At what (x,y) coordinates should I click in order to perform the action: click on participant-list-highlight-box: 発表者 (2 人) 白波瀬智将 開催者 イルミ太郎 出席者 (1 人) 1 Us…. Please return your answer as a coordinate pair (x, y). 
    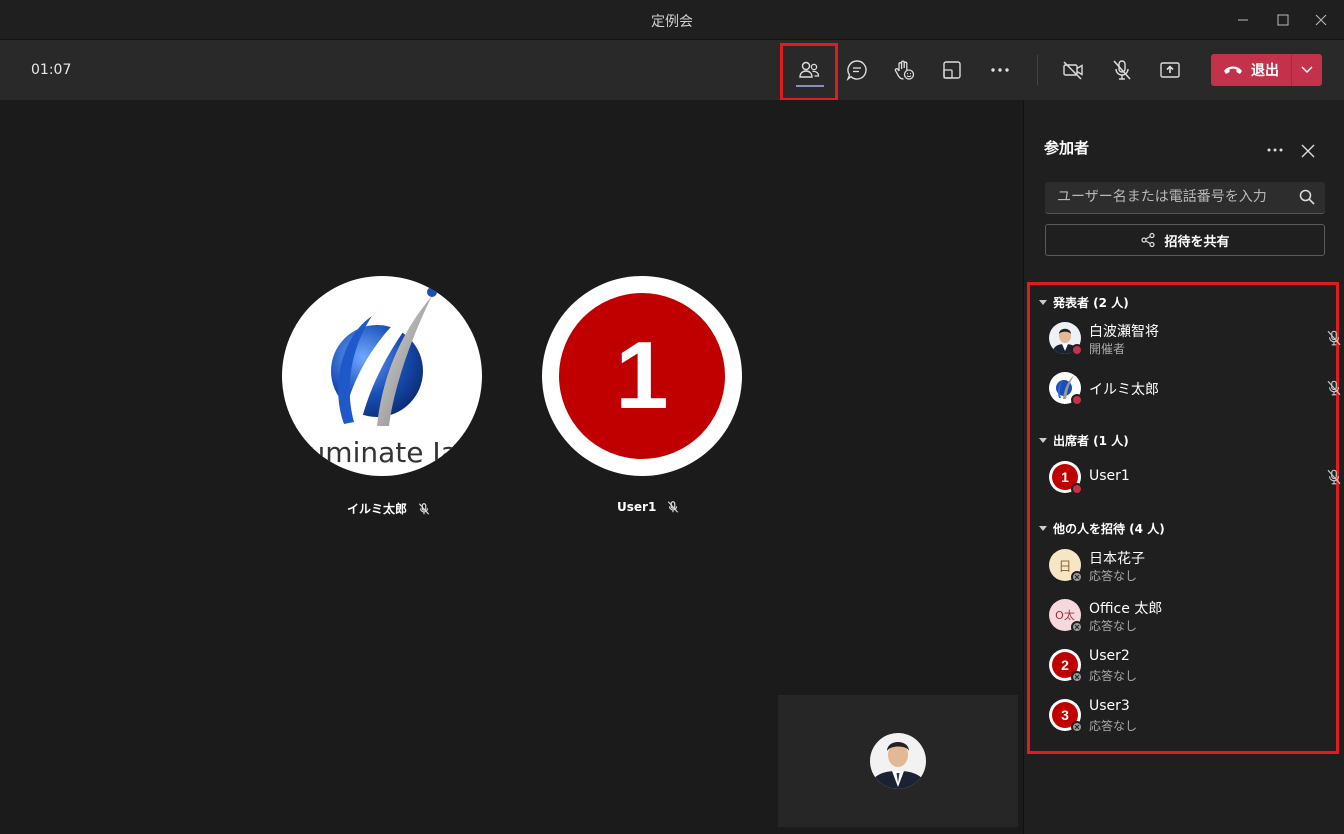
    Looking at the image, I should click on (1184, 518).